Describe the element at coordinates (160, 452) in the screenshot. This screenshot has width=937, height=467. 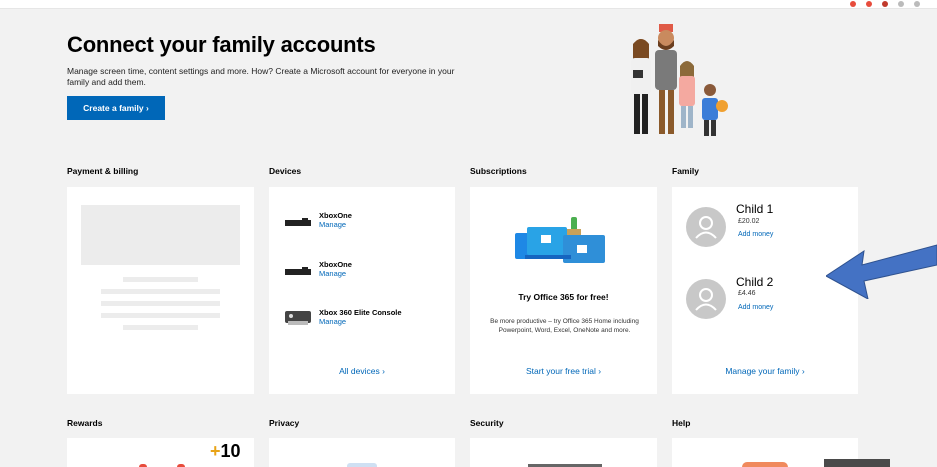
I see `rewards-card: +10` at that location.